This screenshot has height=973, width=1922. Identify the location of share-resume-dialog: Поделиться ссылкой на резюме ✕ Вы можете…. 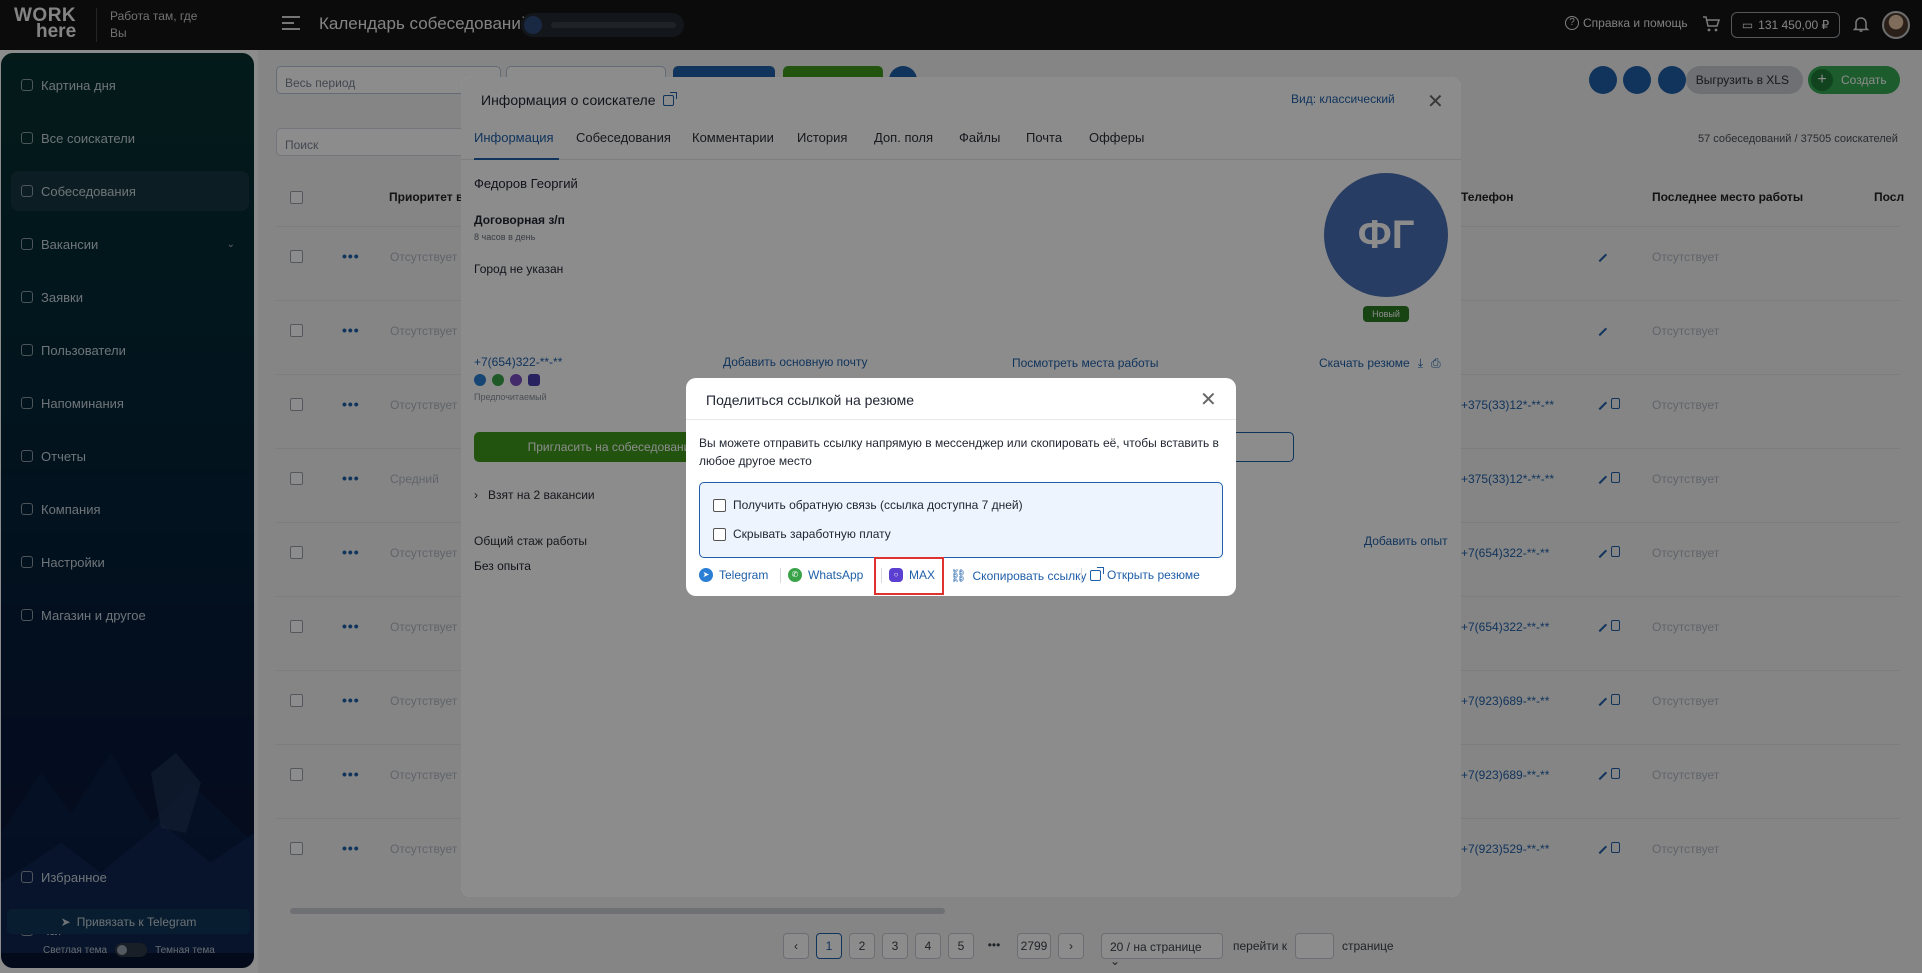
(961, 487).